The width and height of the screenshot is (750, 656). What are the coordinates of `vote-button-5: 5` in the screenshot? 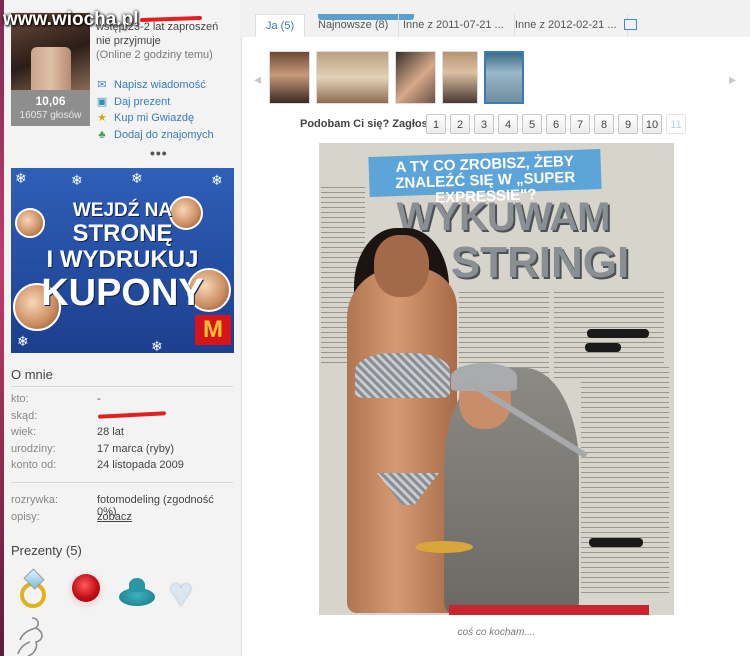 It's located at (532, 124).